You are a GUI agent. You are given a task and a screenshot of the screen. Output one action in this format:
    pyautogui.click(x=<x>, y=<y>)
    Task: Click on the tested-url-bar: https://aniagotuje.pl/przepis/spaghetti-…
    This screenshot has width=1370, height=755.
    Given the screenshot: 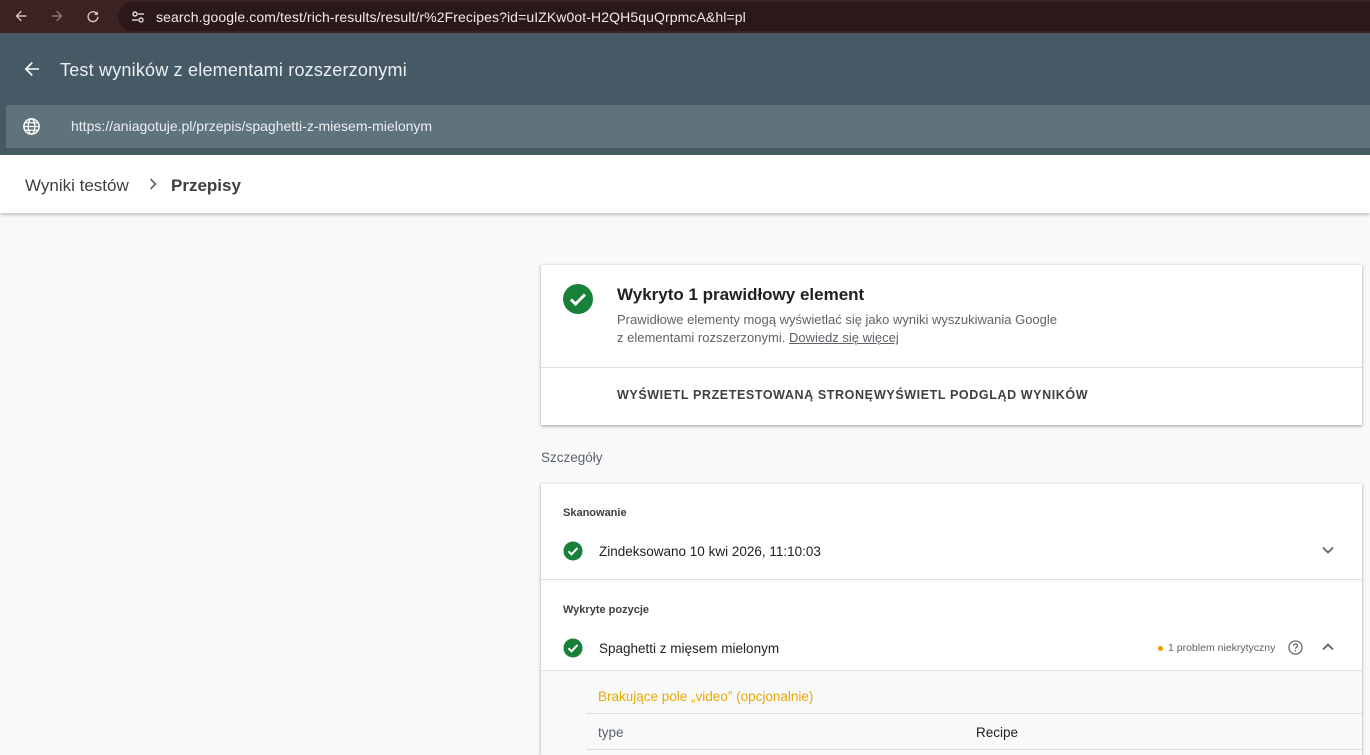 What is the action you would take?
    pyautogui.click(x=688, y=126)
    